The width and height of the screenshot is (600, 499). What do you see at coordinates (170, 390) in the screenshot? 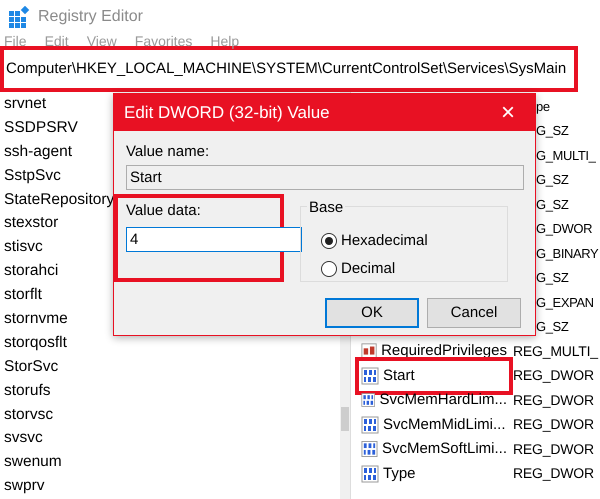
I see `tree-item: storufs` at bounding box center [170, 390].